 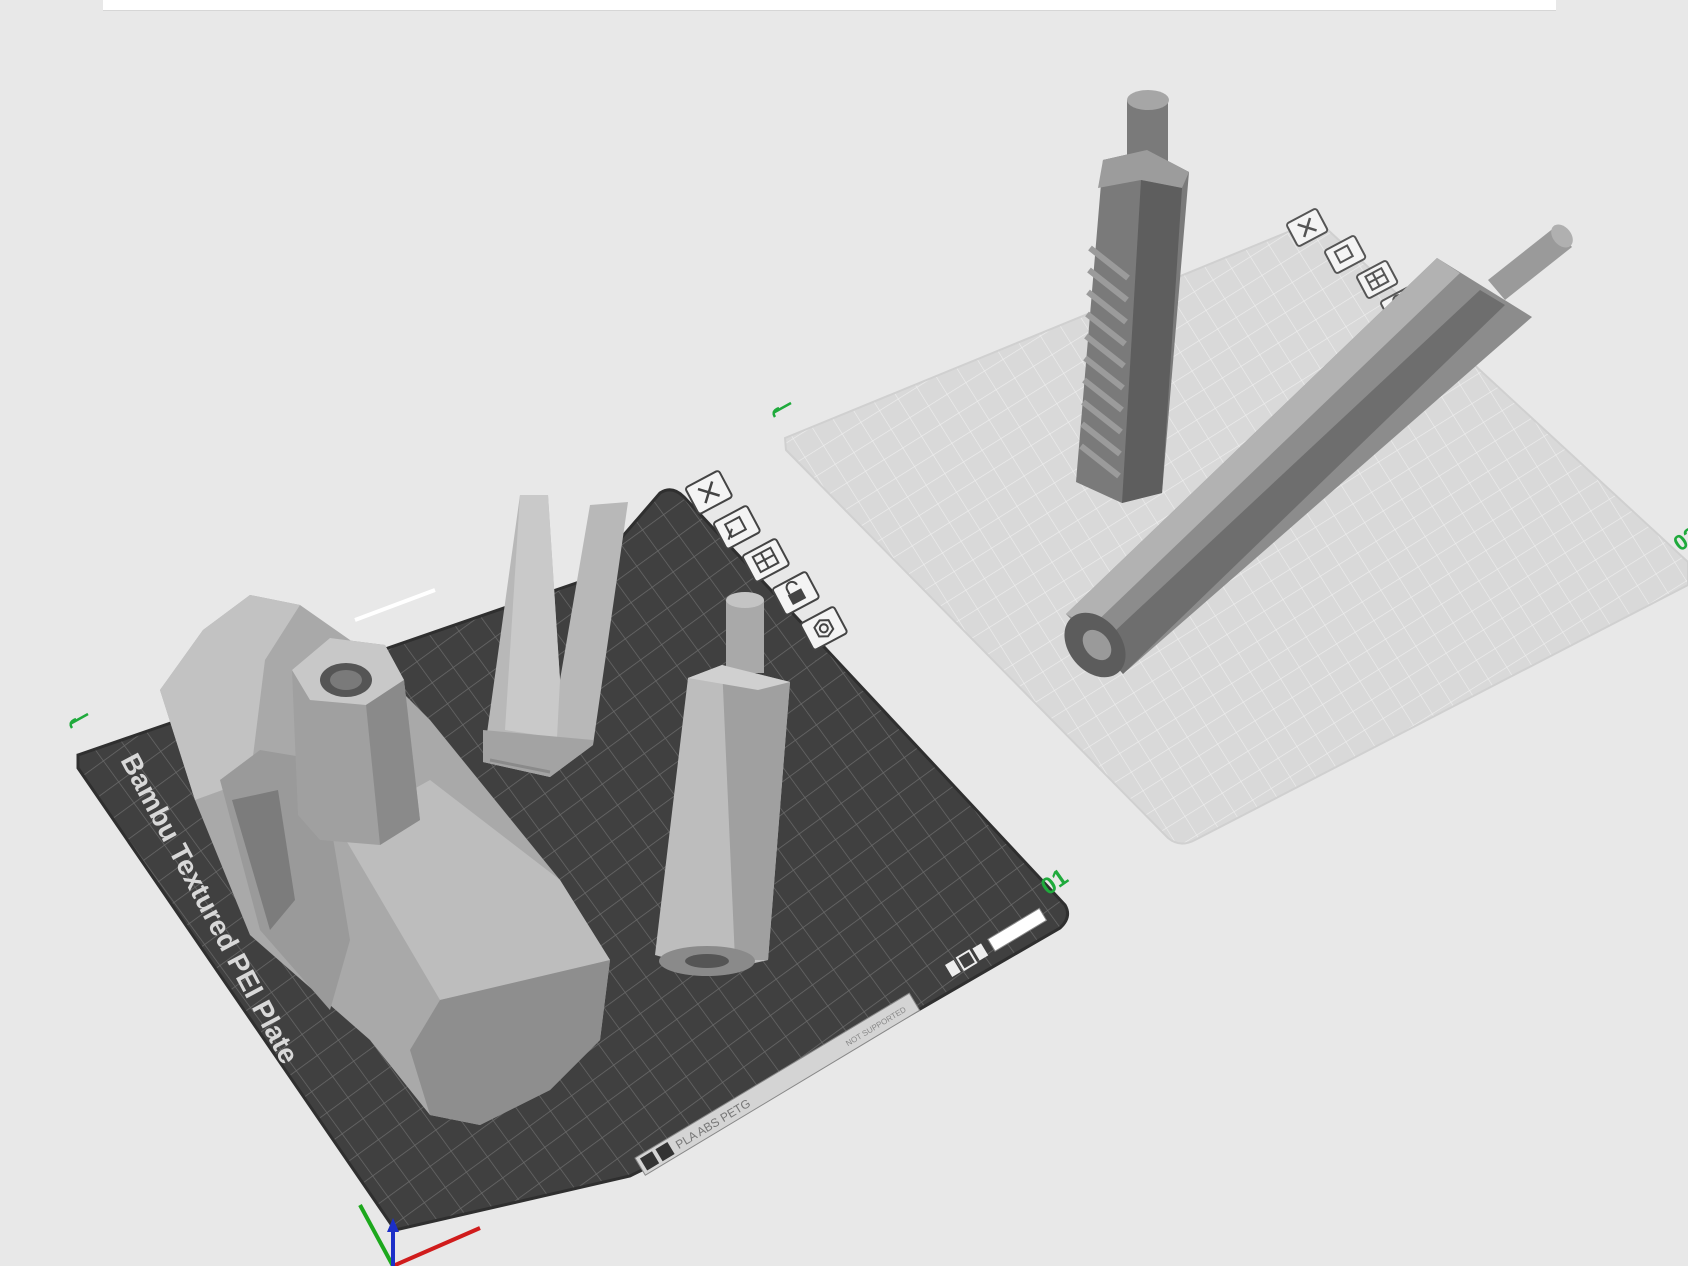 I want to click on plate-1-edit-icon, so click(x=79, y=720).